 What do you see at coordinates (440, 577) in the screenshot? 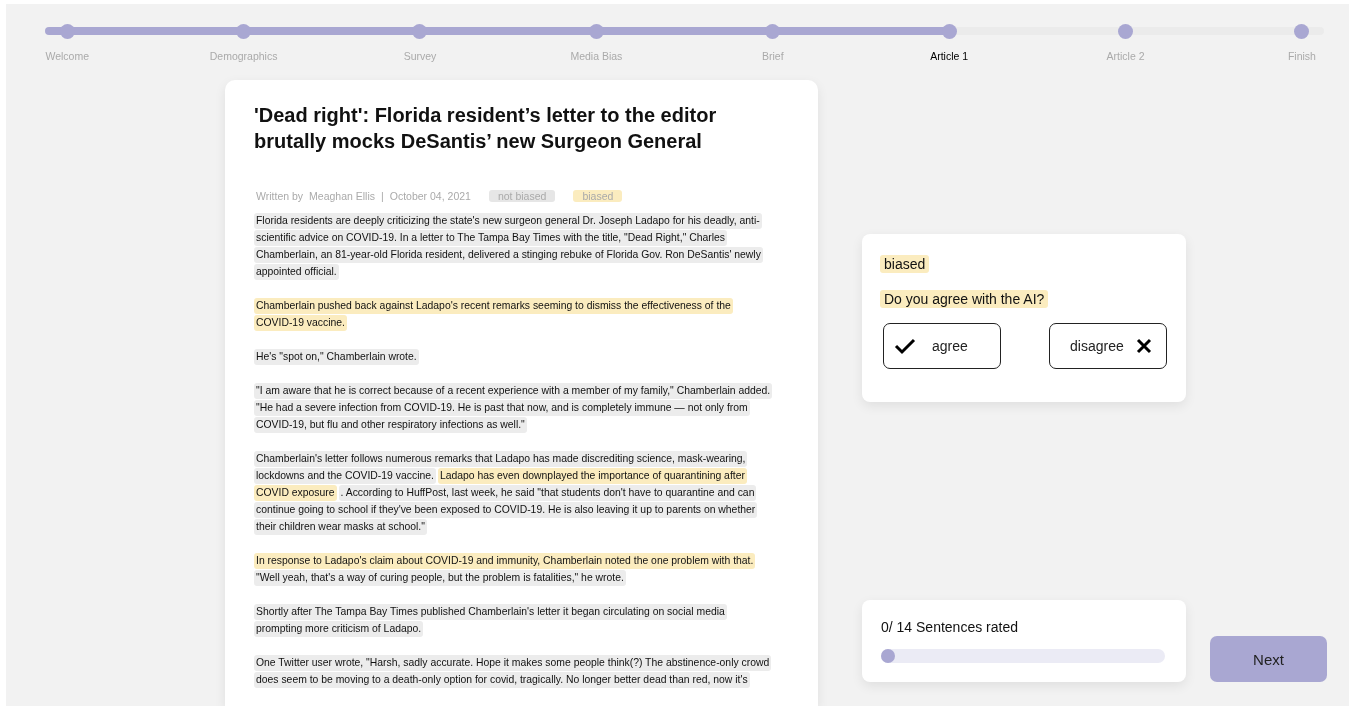
I see `article-sentence: "Well yeah, that's a way of curing people, but the problem is fatalities," he wrote.` at bounding box center [440, 577].